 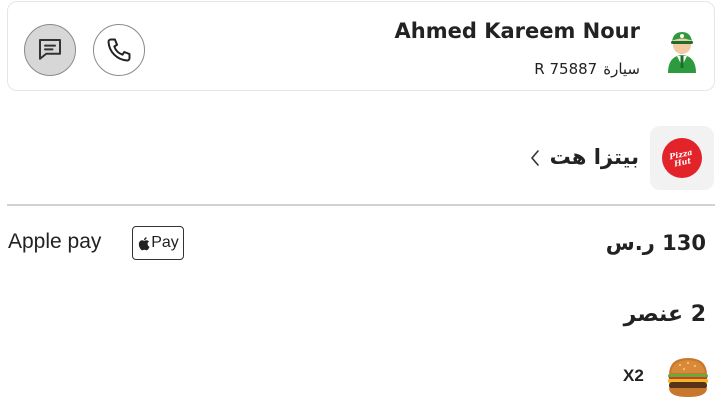 I want to click on apple-logo-icon, so click(x=144, y=243).